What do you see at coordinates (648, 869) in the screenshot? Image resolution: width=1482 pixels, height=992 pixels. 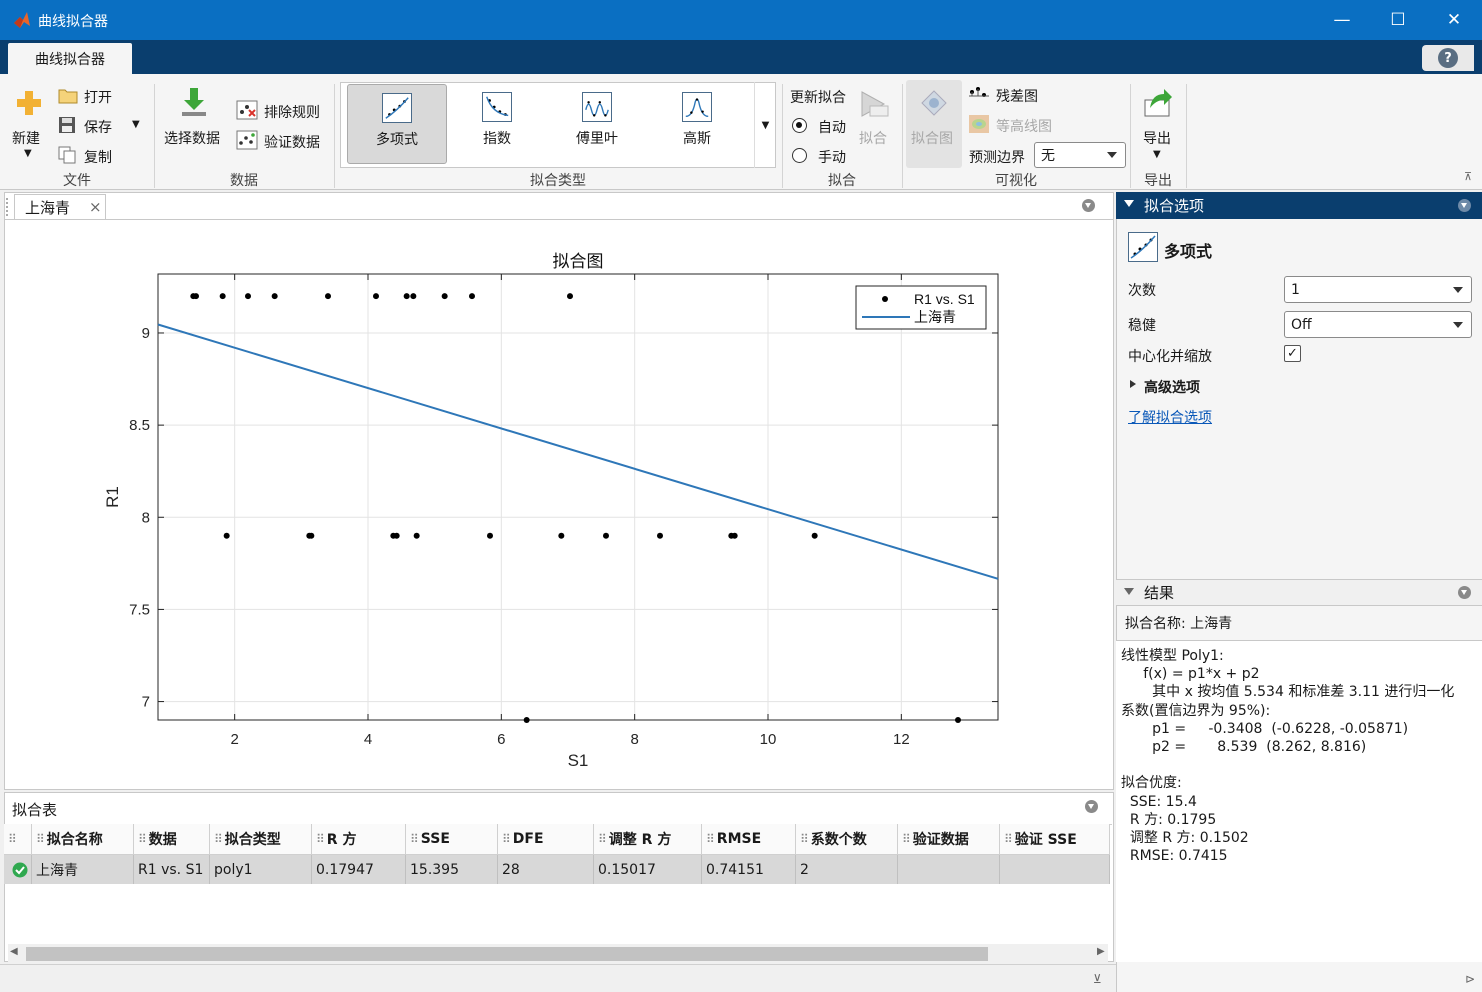 I see `table-cell: 0.15017` at bounding box center [648, 869].